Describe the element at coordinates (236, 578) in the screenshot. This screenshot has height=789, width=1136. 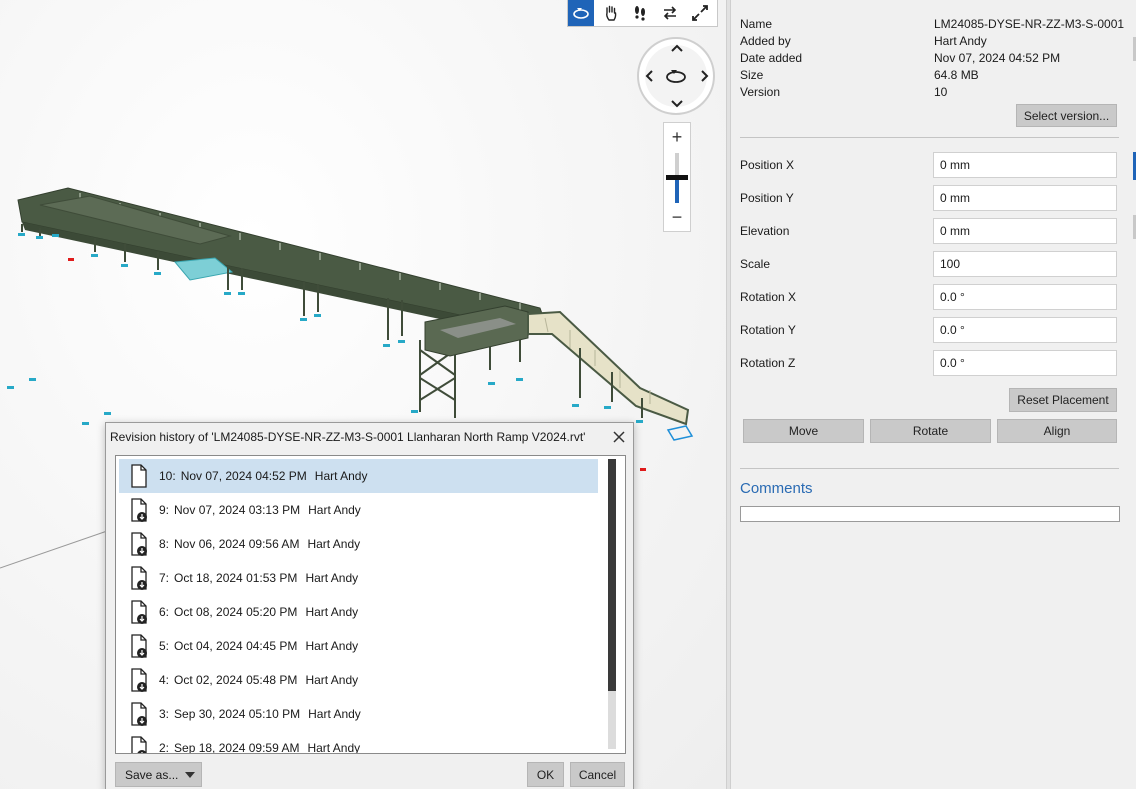
I see `revision-date: Oct 18, 2024 01:53 PM` at that location.